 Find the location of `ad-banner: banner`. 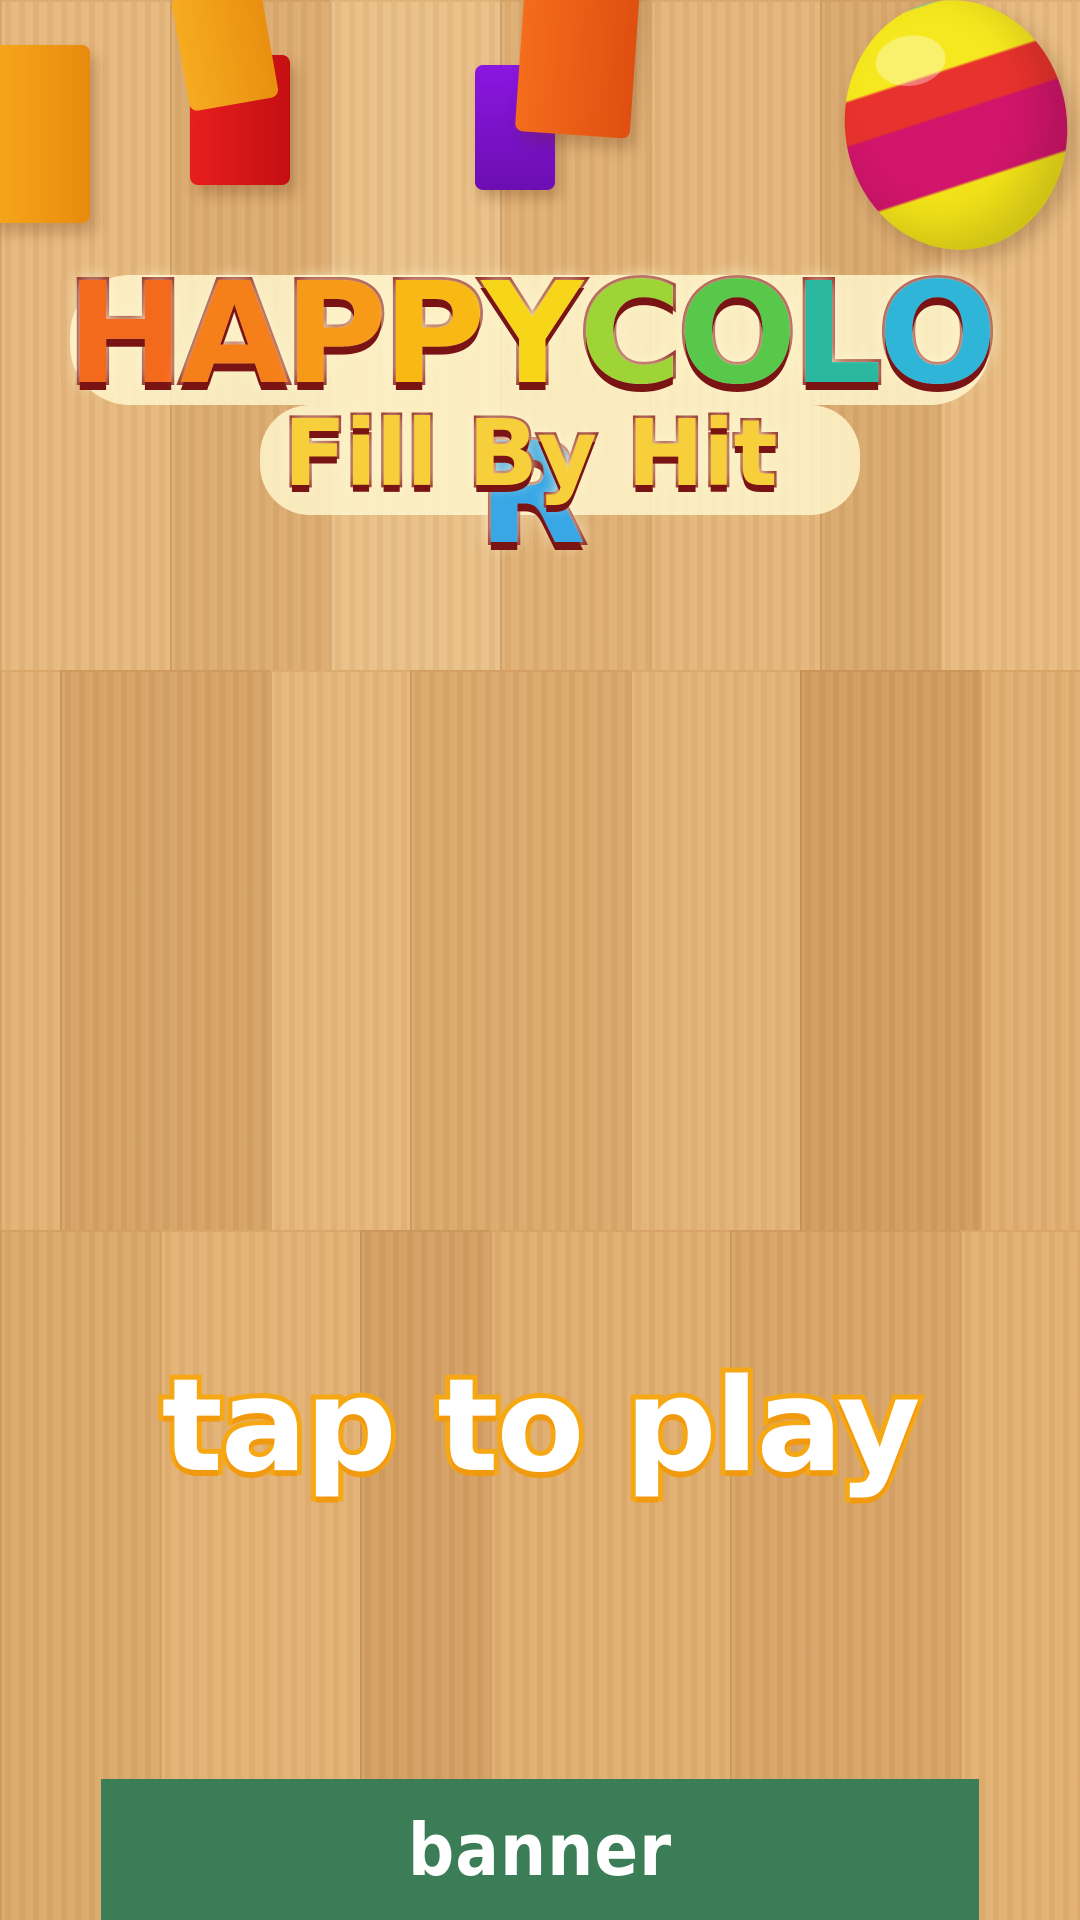

ad-banner: banner is located at coordinates (540, 1849).